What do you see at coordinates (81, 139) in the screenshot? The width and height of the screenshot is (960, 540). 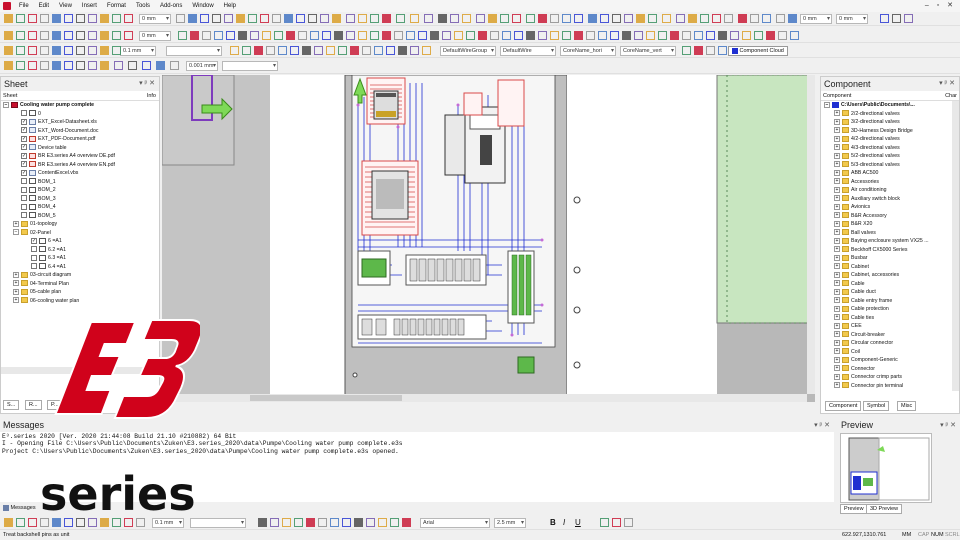 I see `sheet-tree-item: ✓ EXT_PDF-Document.pdf` at bounding box center [81, 139].